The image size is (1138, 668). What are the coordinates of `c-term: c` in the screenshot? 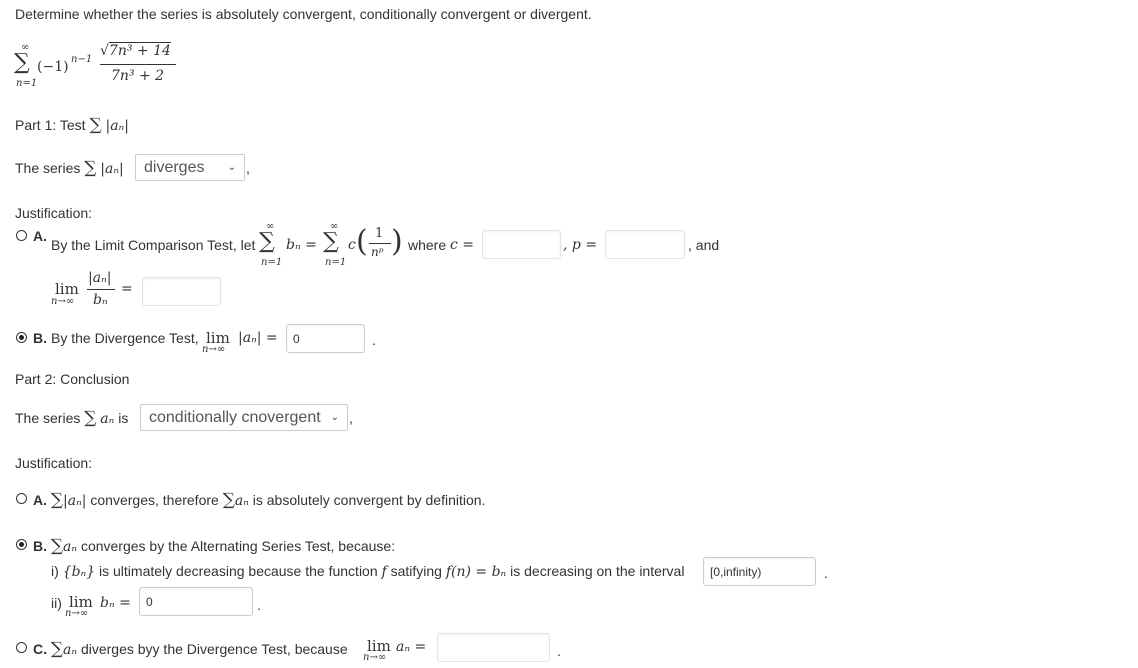 It's located at (352, 245).